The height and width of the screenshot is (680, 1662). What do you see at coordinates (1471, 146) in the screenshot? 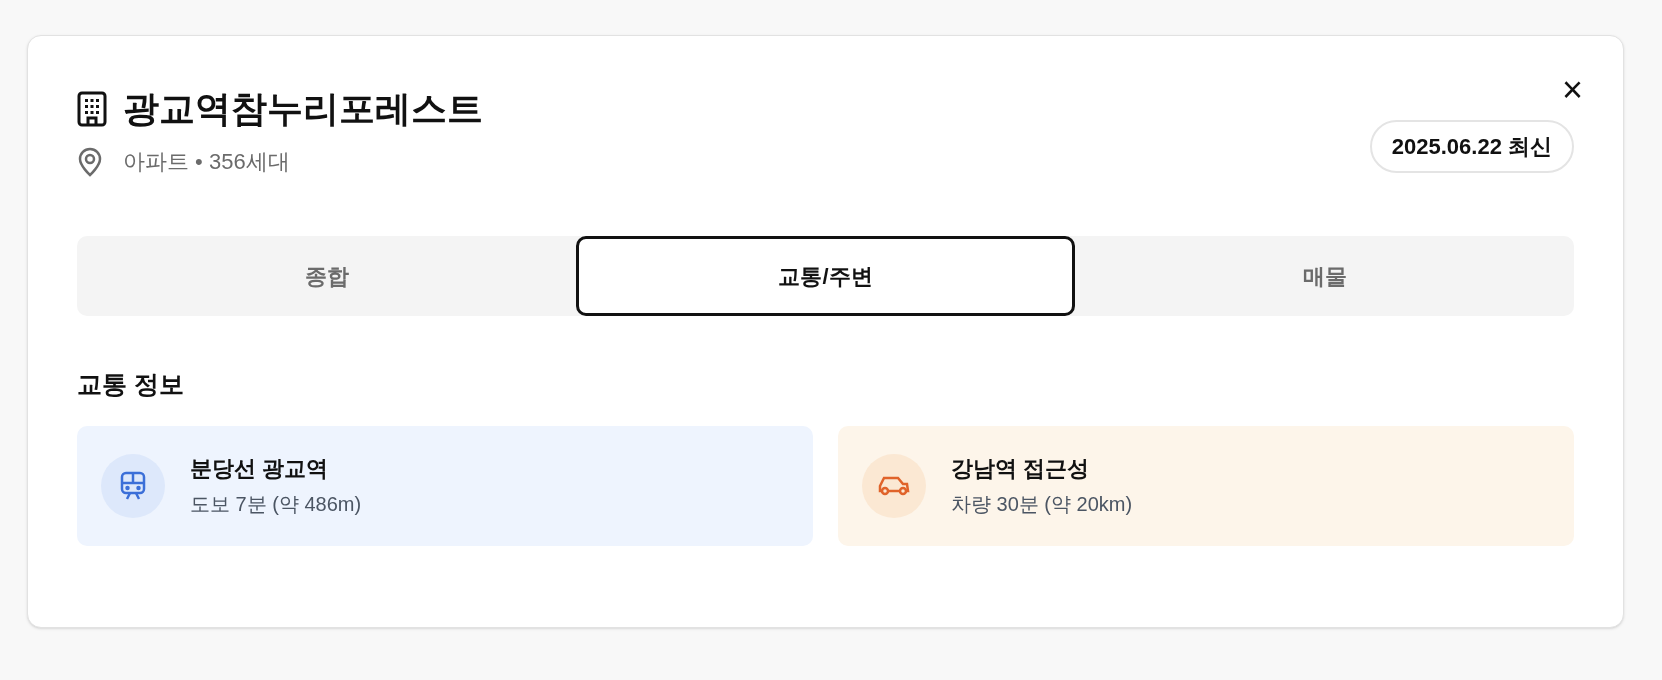
I see `update-date-badge: 2025.06.22 최신` at bounding box center [1471, 146].